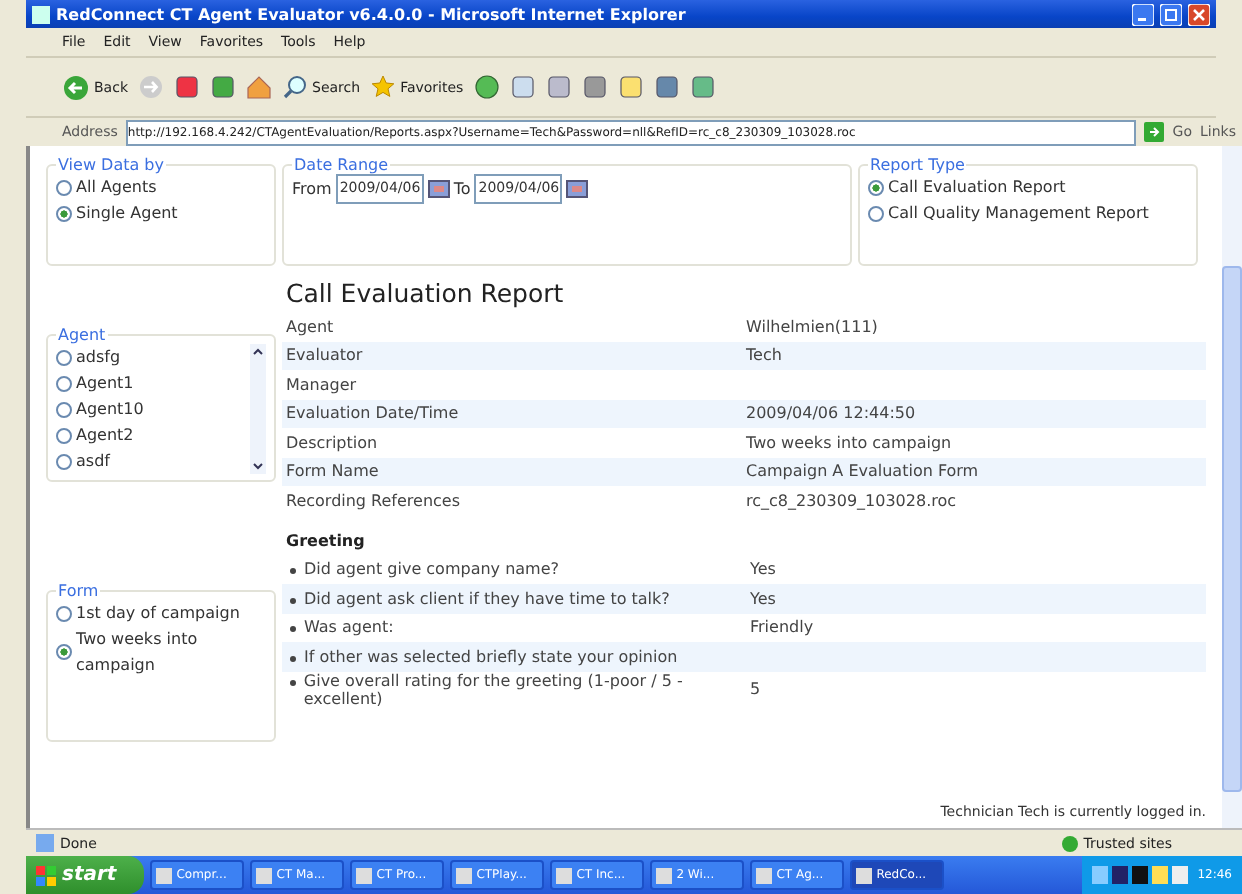  What do you see at coordinates (977, 188) in the screenshot?
I see `option-label: Call Evaluation Report` at bounding box center [977, 188].